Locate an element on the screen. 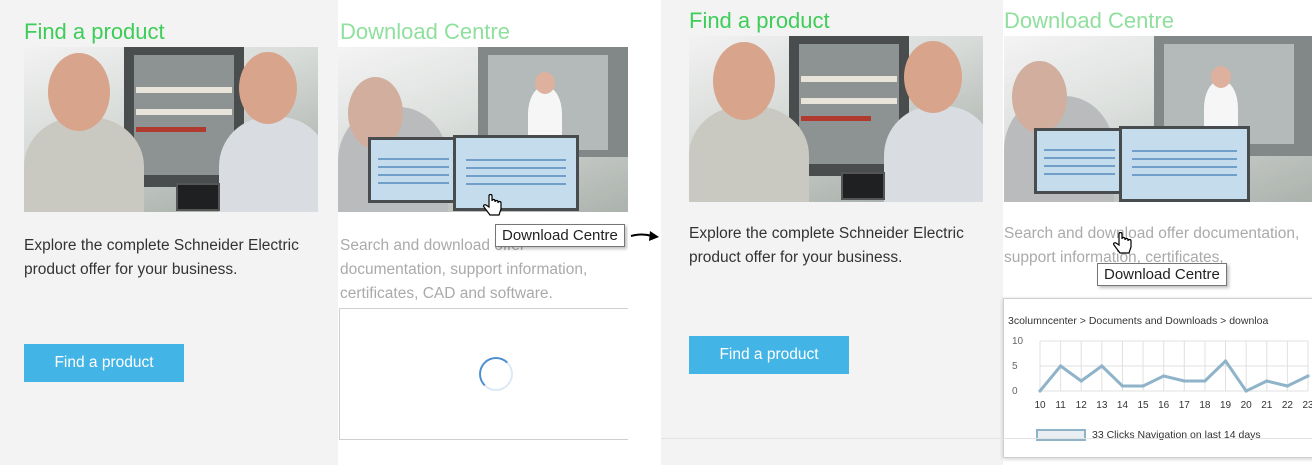 The width and height of the screenshot is (1312, 465). loading-card is located at coordinates (483, 374).